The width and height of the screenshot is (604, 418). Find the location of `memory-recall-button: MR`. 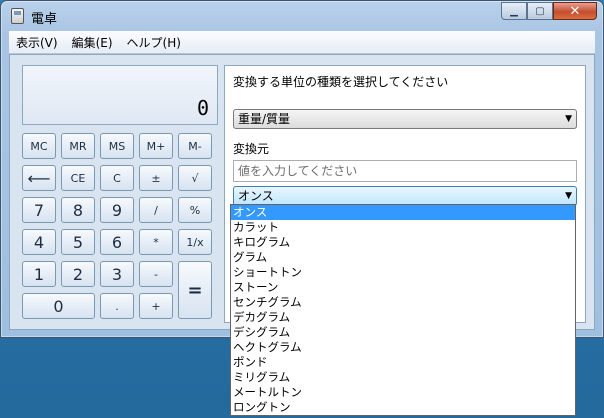

memory-recall-button: MR is located at coordinates (78, 146).